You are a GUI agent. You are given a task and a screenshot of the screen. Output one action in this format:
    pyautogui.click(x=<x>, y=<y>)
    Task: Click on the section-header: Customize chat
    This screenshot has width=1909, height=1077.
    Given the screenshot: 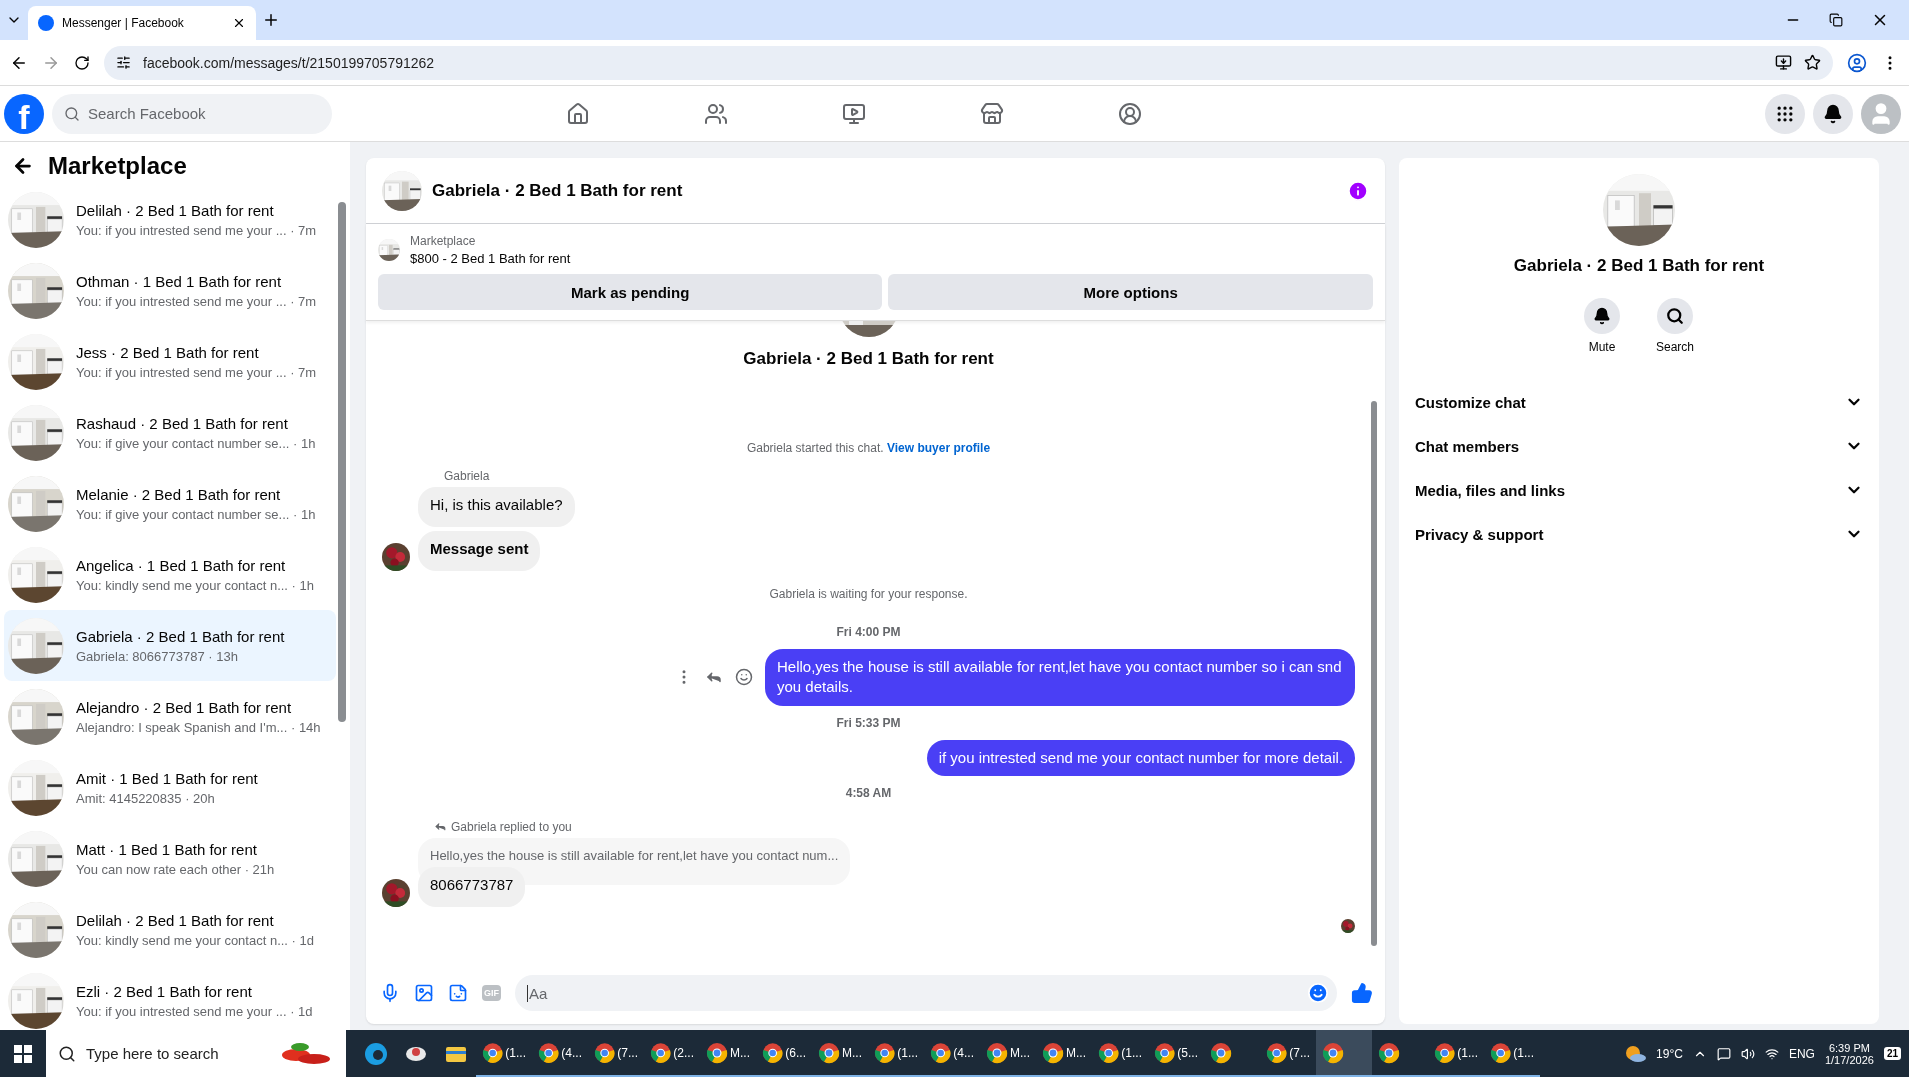 What is the action you would take?
    pyautogui.click(x=1639, y=402)
    